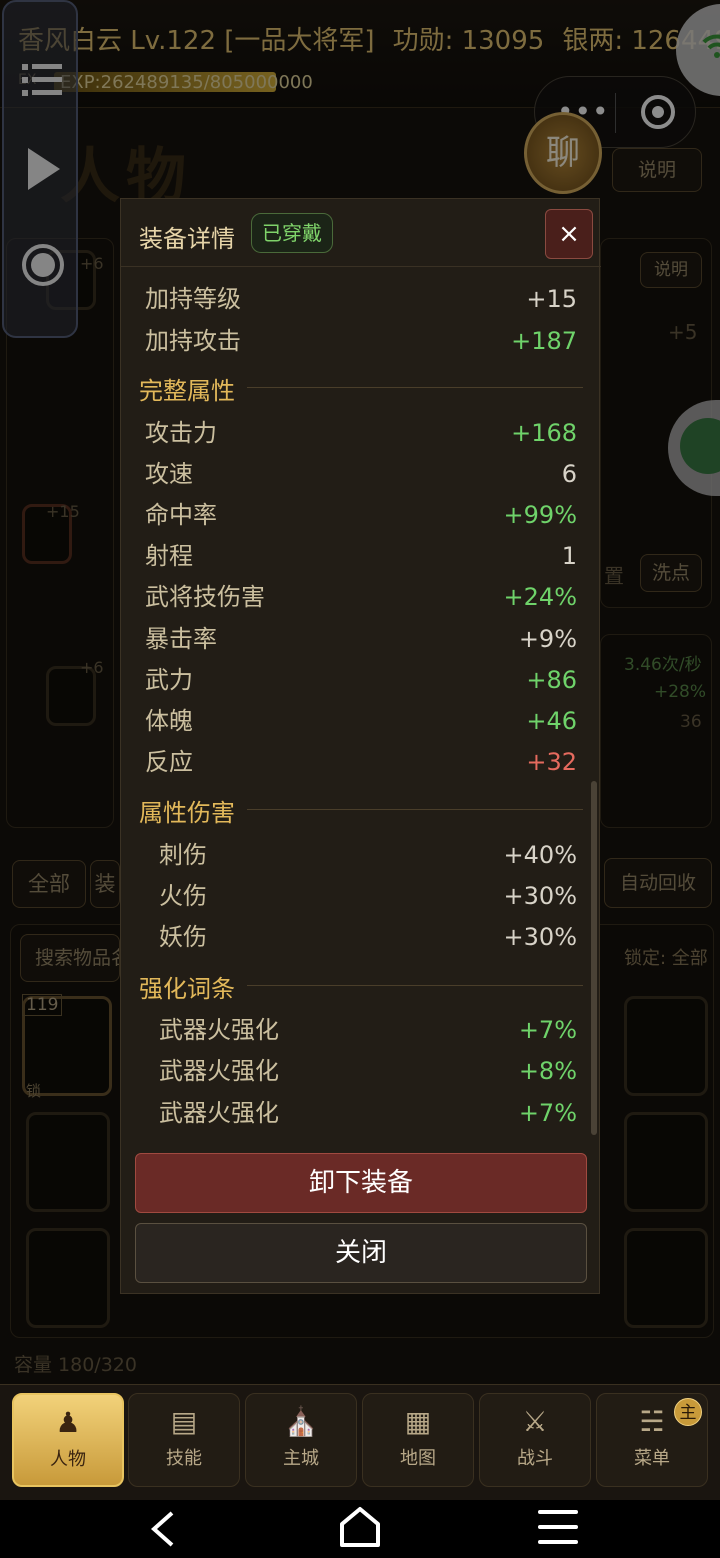 The width and height of the screenshot is (720, 1558). I want to click on explain-button: 说明, so click(657, 170).